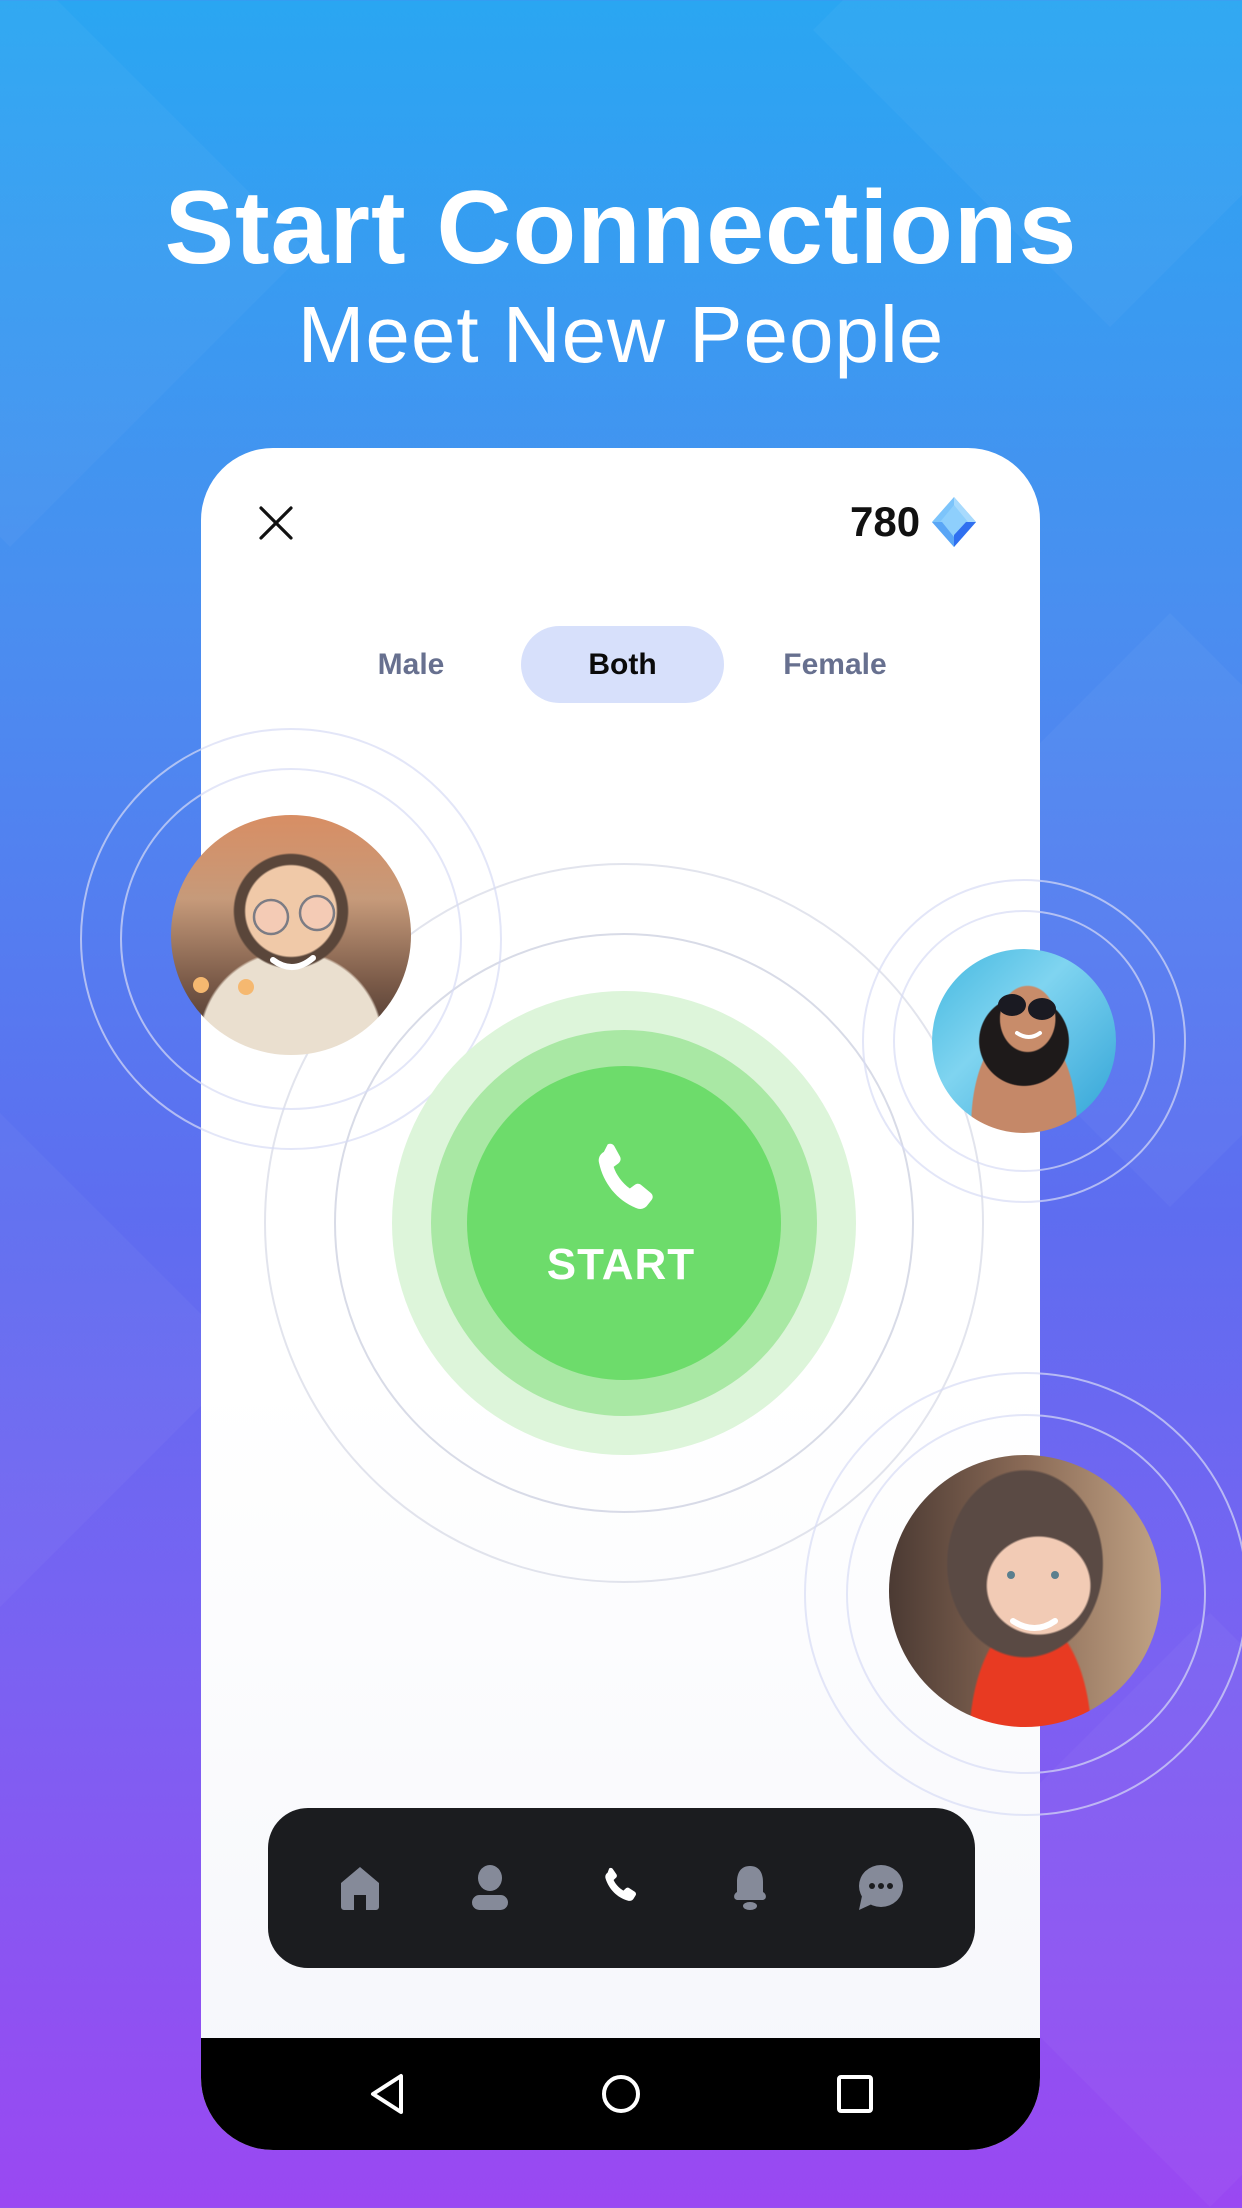 This screenshot has width=1242, height=2208. Describe the element at coordinates (264, 944) in the screenshot. I see `glasses-detail` at that location.